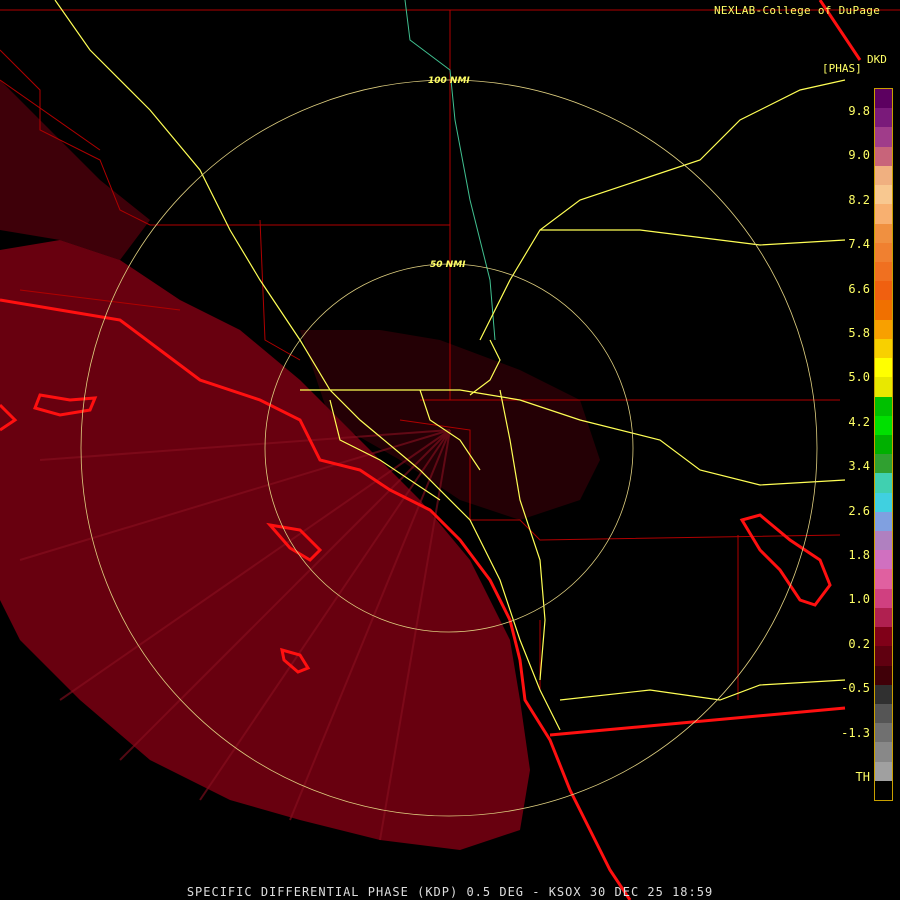  What do you see at coordinates (855, 732) in the screenshot?
I see `scale-tick-label: -1.3` at bounding box center [855, 732].